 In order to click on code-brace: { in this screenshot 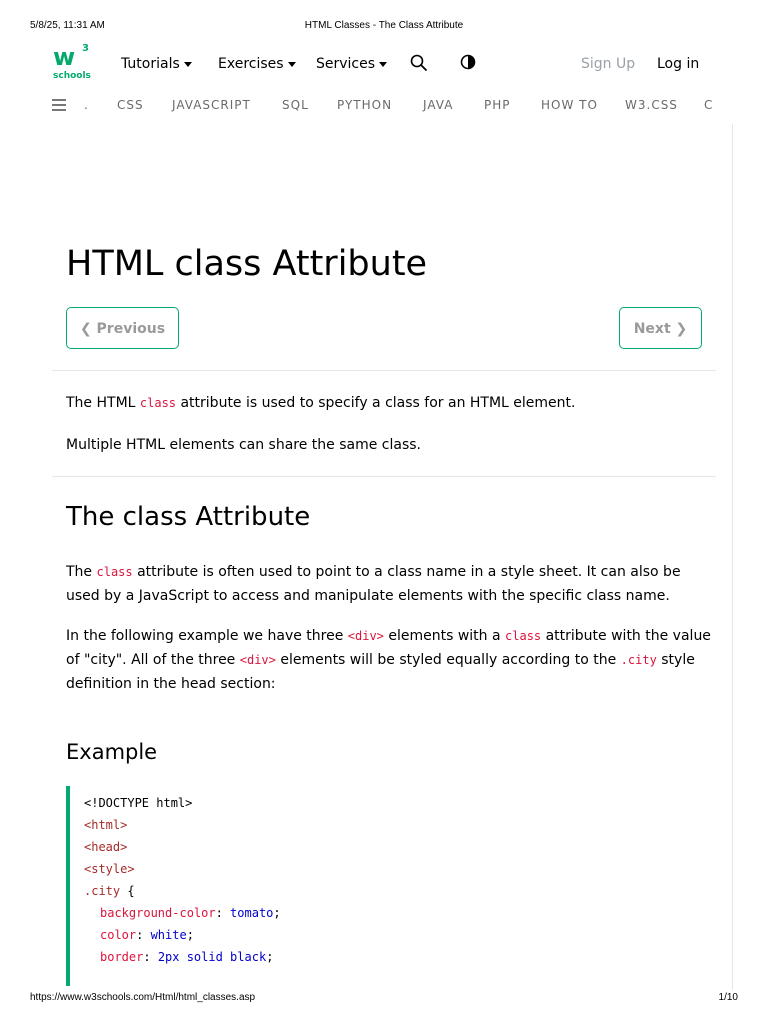, I will do `click(127, 891)`.